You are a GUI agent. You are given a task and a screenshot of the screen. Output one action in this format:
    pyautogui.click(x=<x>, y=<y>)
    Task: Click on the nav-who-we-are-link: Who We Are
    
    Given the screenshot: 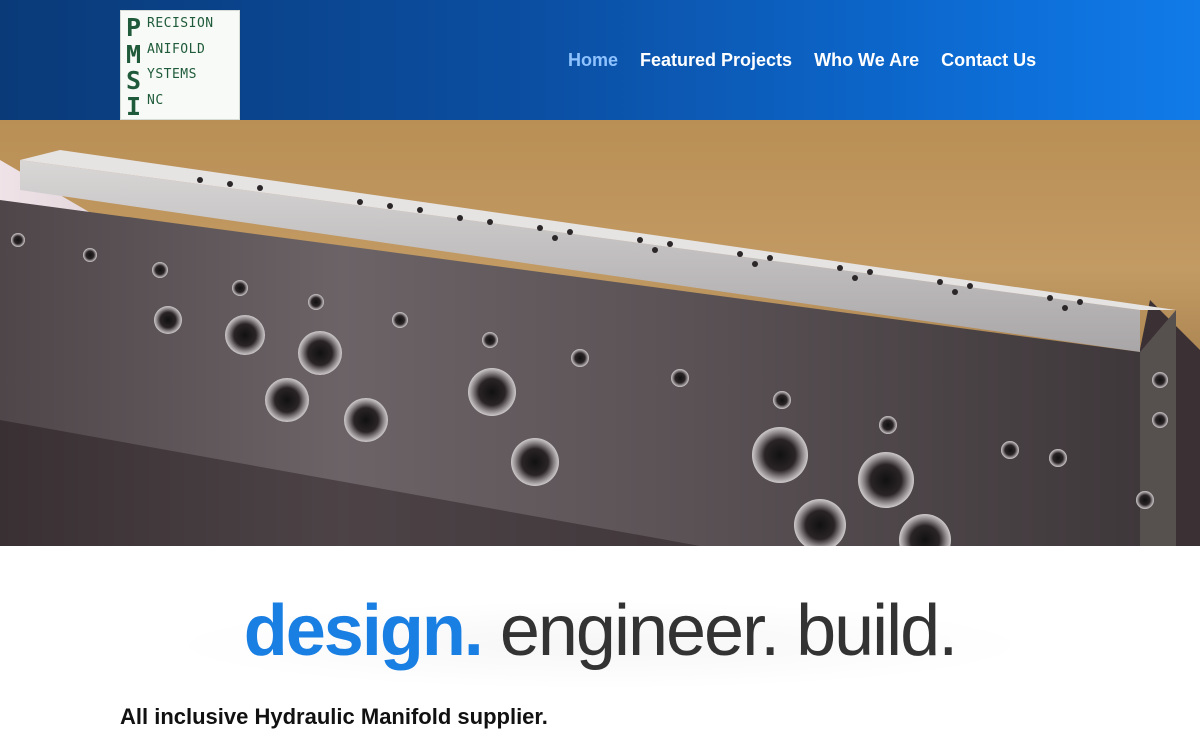 What is the action you would take?
    pyautogui.click(x=866, y=60)
    